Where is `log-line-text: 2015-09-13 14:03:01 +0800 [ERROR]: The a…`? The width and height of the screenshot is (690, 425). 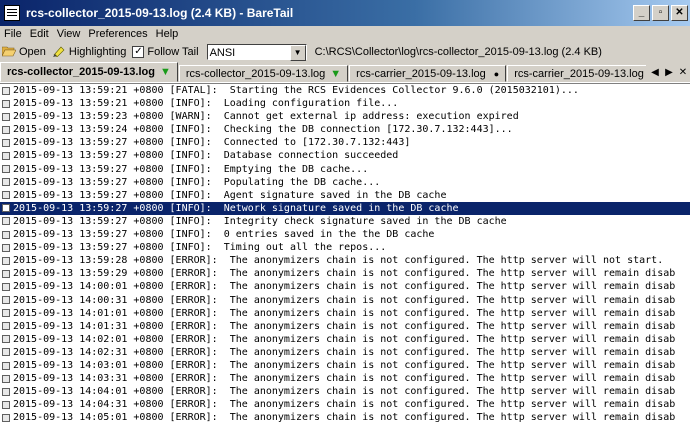 log-line-text: 2015-09-13 14:03:01 +0800 [ERROR]: The a… is located at coordinates (344, 365).